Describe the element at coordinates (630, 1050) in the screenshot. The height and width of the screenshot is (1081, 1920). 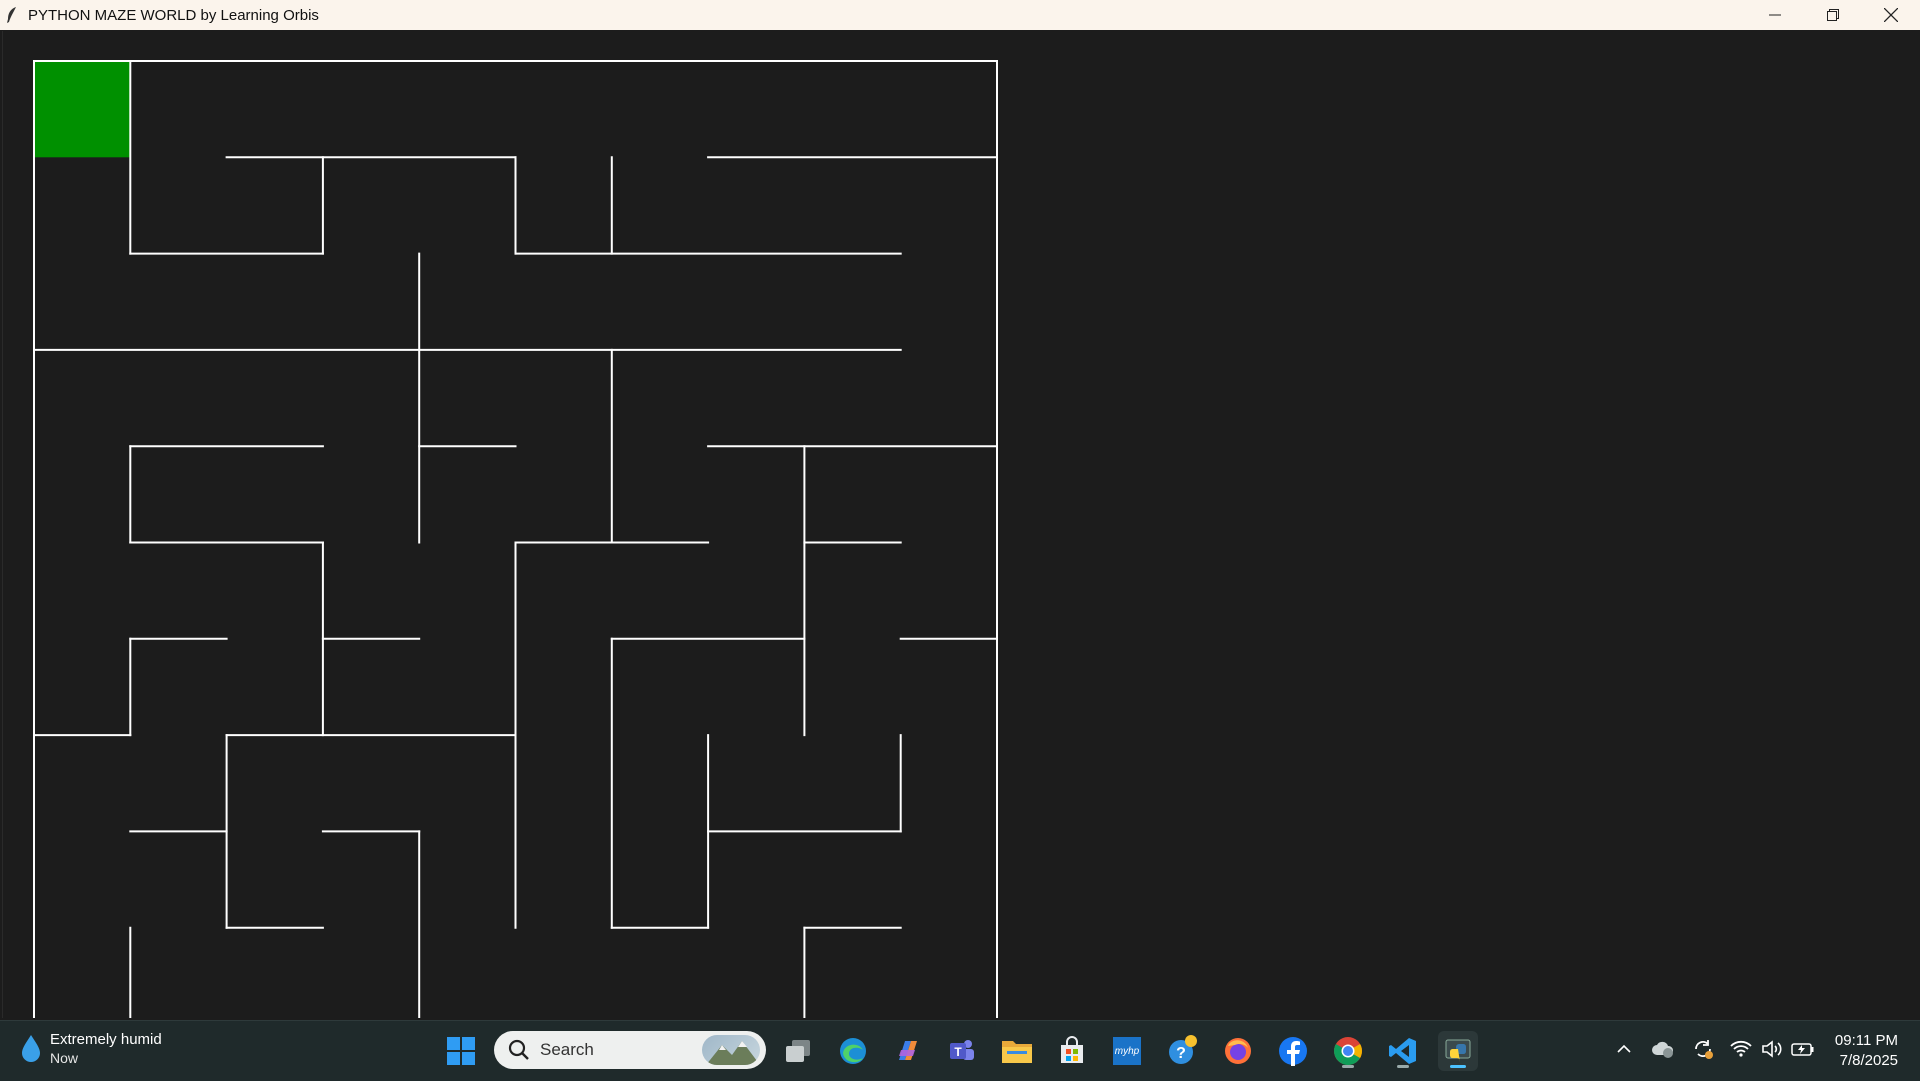
I see `search-box: Search` at that location.